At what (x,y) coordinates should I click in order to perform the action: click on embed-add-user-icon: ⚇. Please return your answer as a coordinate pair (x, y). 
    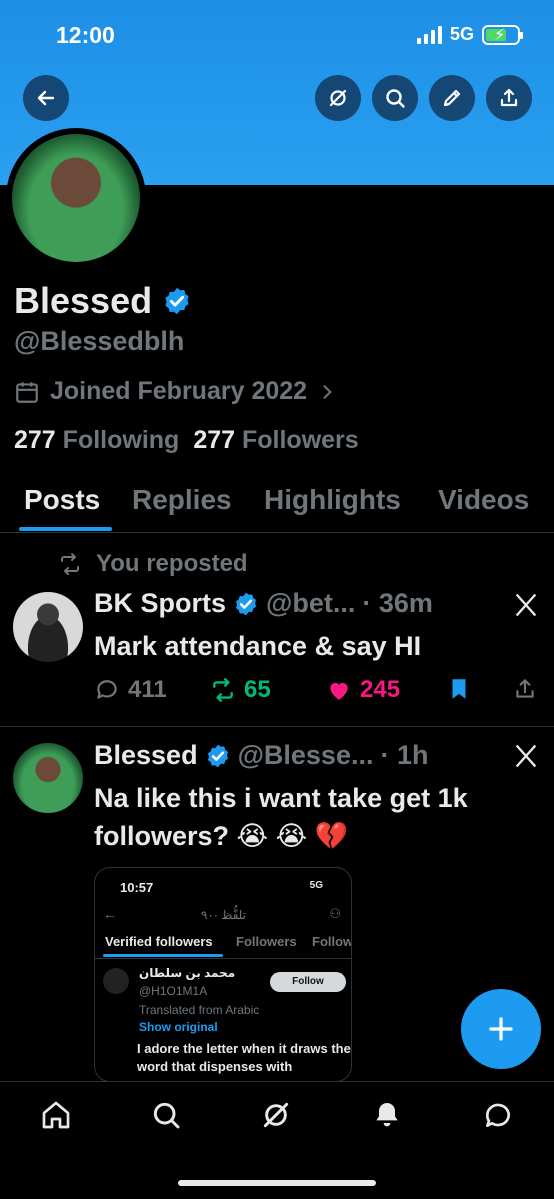
    Looking at the image, I should click on (335, 913).